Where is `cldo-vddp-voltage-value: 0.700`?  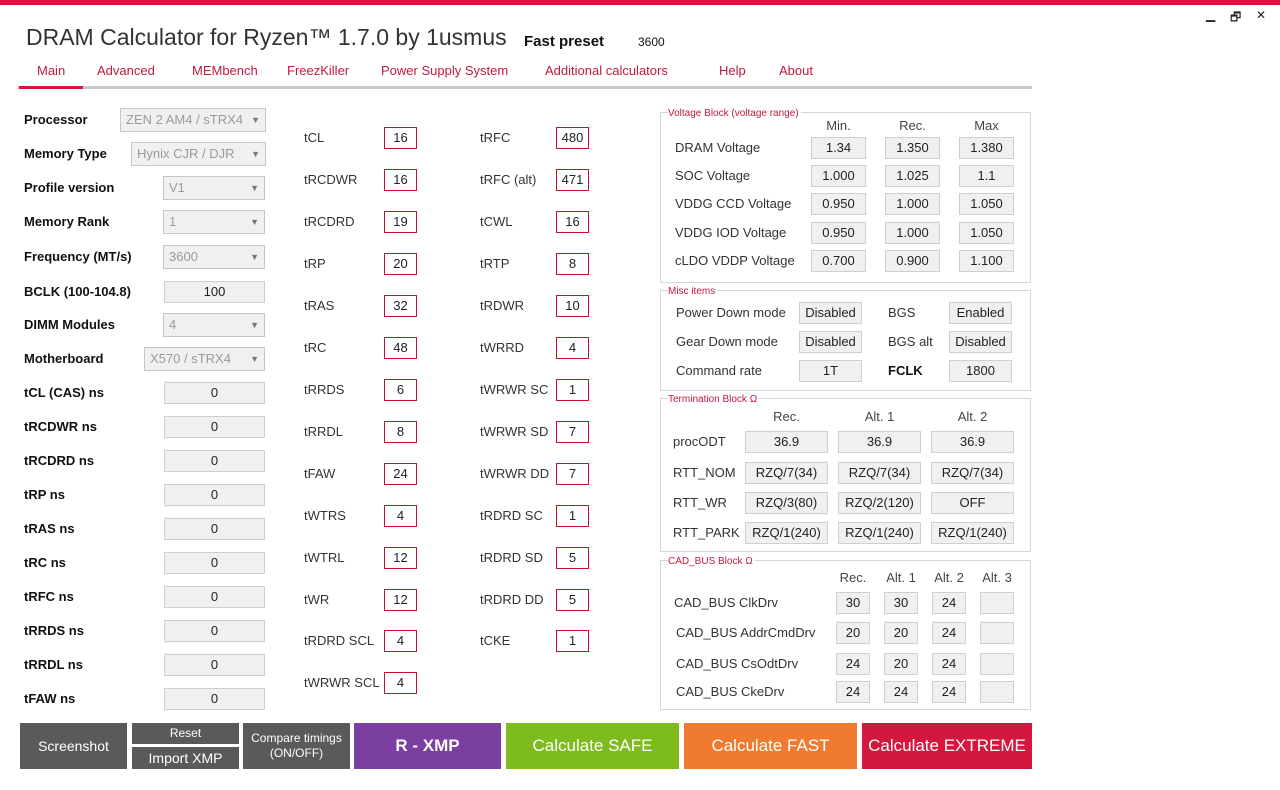
cldo-vddp-voltage-value: 0.700 is located at coordinates (838, 261).